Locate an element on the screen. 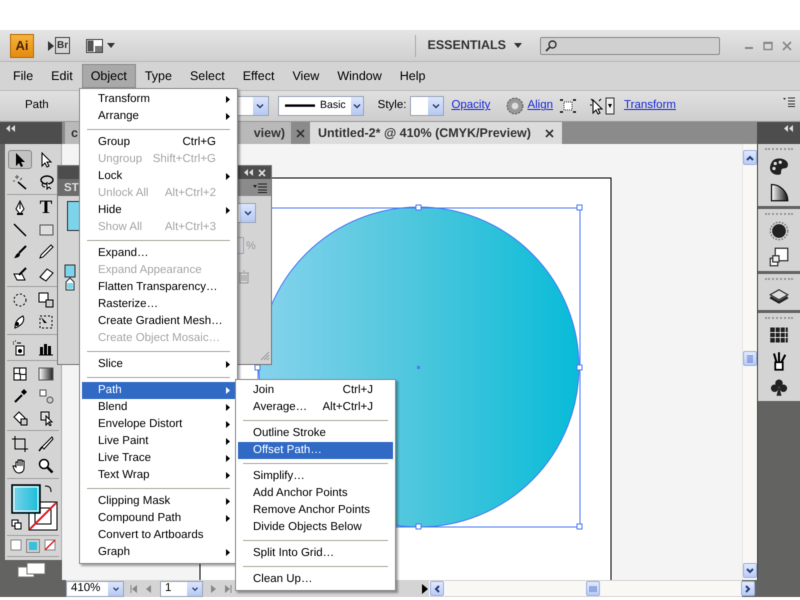 The height and width of the screenshot is (600, 800). menu-item: File is located at coordinates (23, 76).